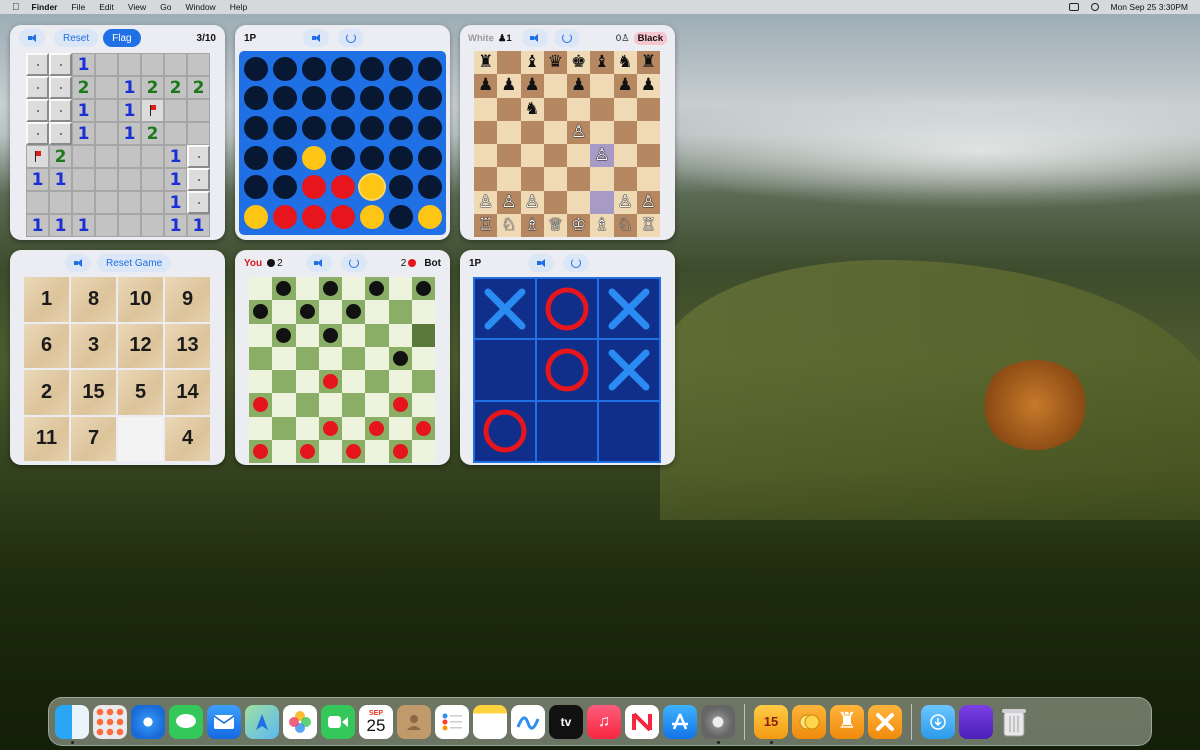 The image size is (1200, 750). Describe the element at coordinates (122, 38) in the screenshot. I see `ms-flag-button: Flag` at that location.